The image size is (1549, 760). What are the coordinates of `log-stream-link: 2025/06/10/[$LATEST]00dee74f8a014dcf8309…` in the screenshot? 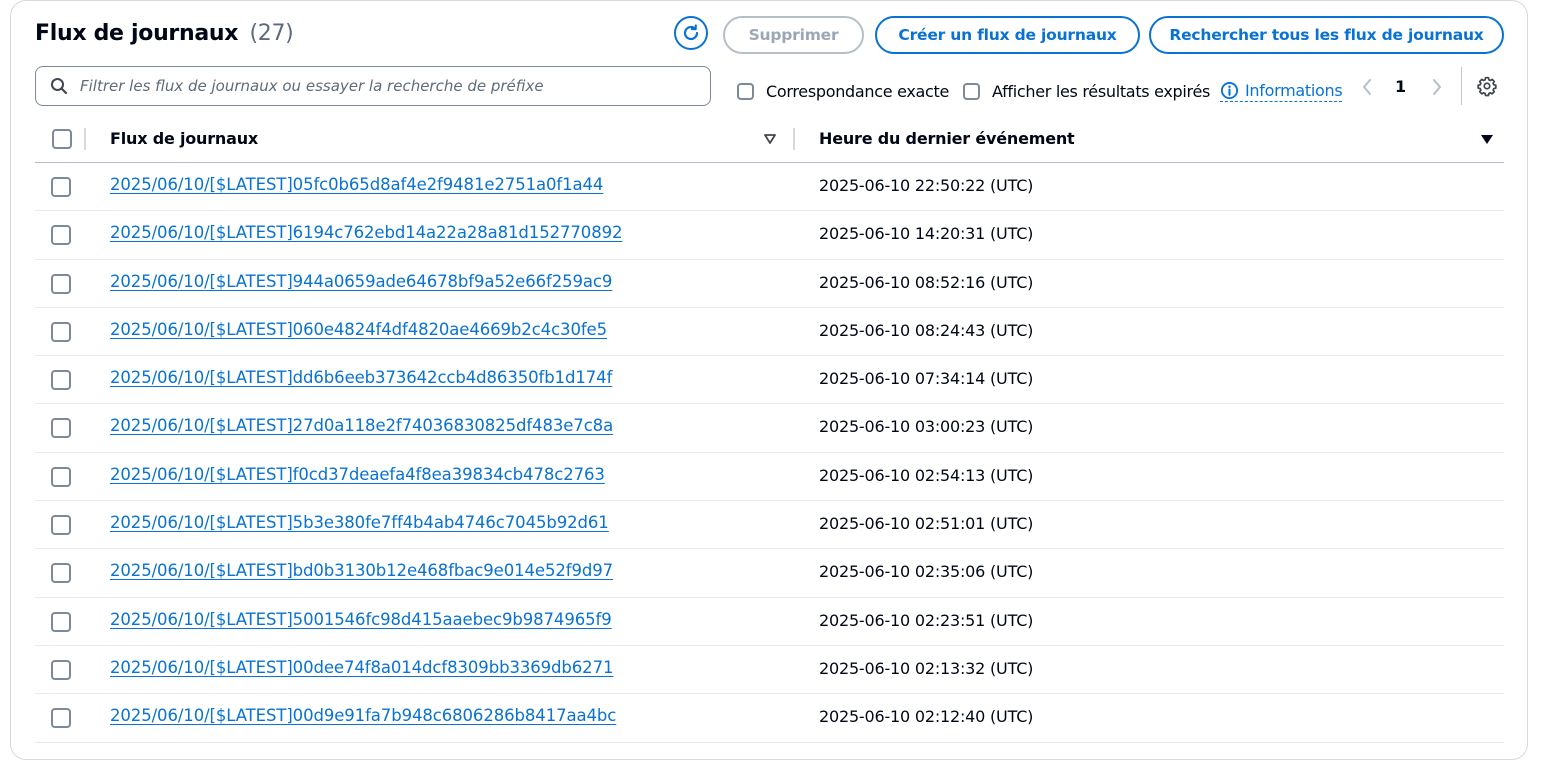 It's located at (361, 667).